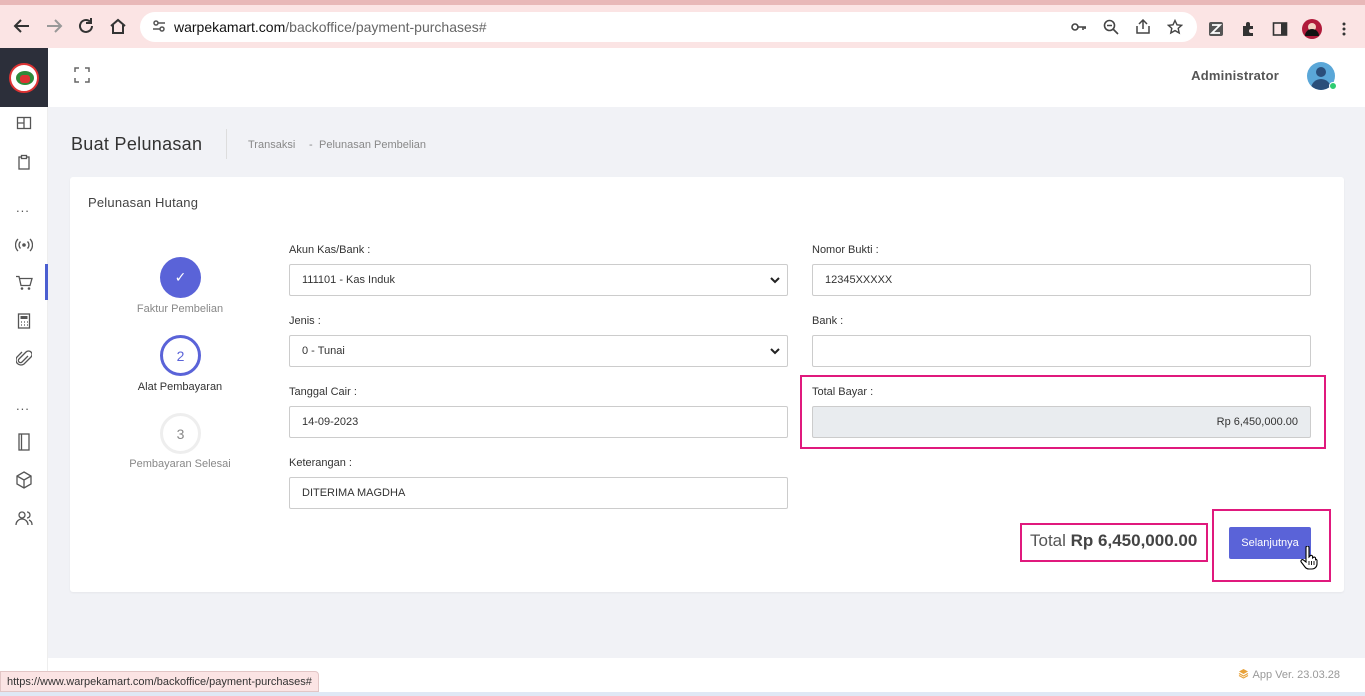 The width and height of the screenshot is (1365, 696). What do you see at coordinates (682, 694) in the screenshot?
I see `bottom-strip` at bounding box center [682, 694].